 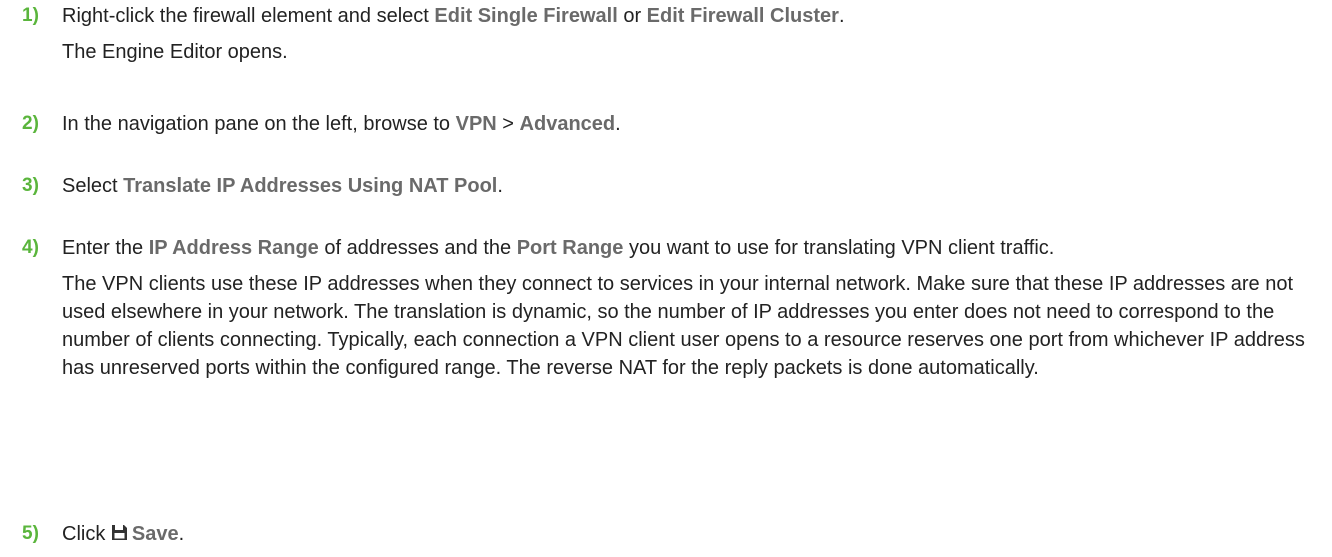 I want to click on ui-label-edit-single-firewall: Edit Single Firewall, so click(x=526, y=16).